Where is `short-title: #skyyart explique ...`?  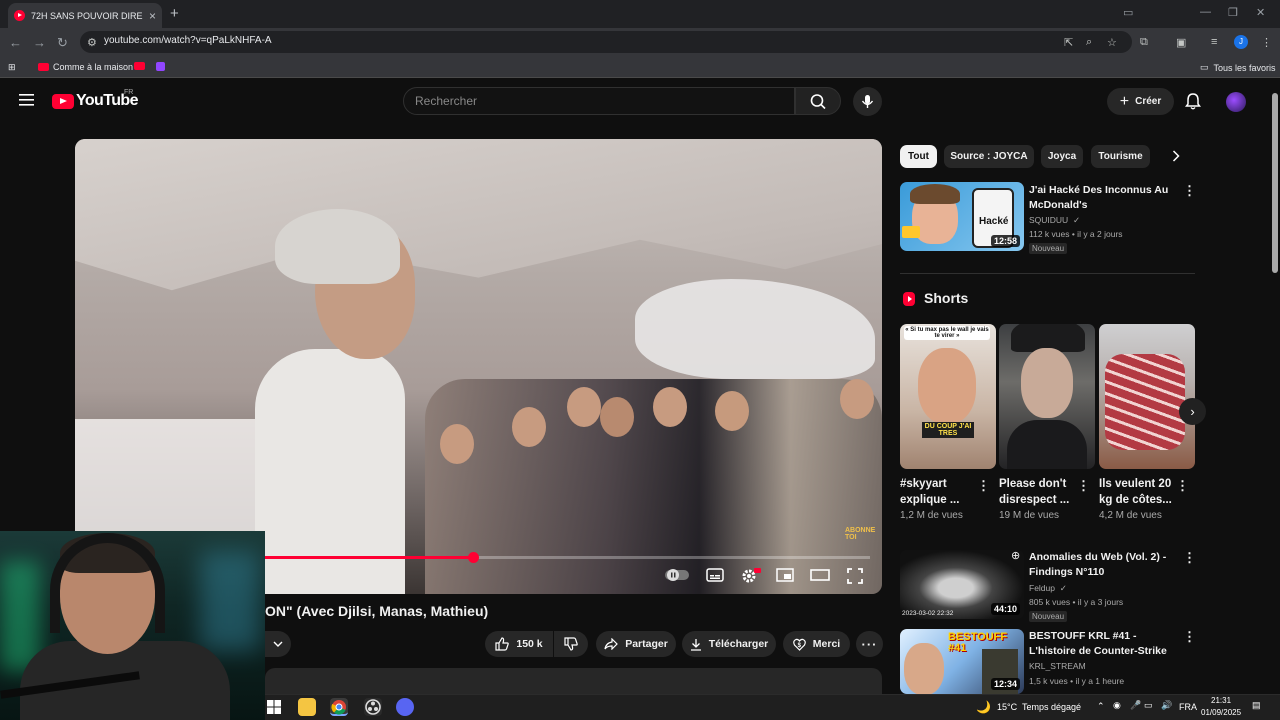
short-title: #skyyart explique ... is located at coordinates (941, 492).